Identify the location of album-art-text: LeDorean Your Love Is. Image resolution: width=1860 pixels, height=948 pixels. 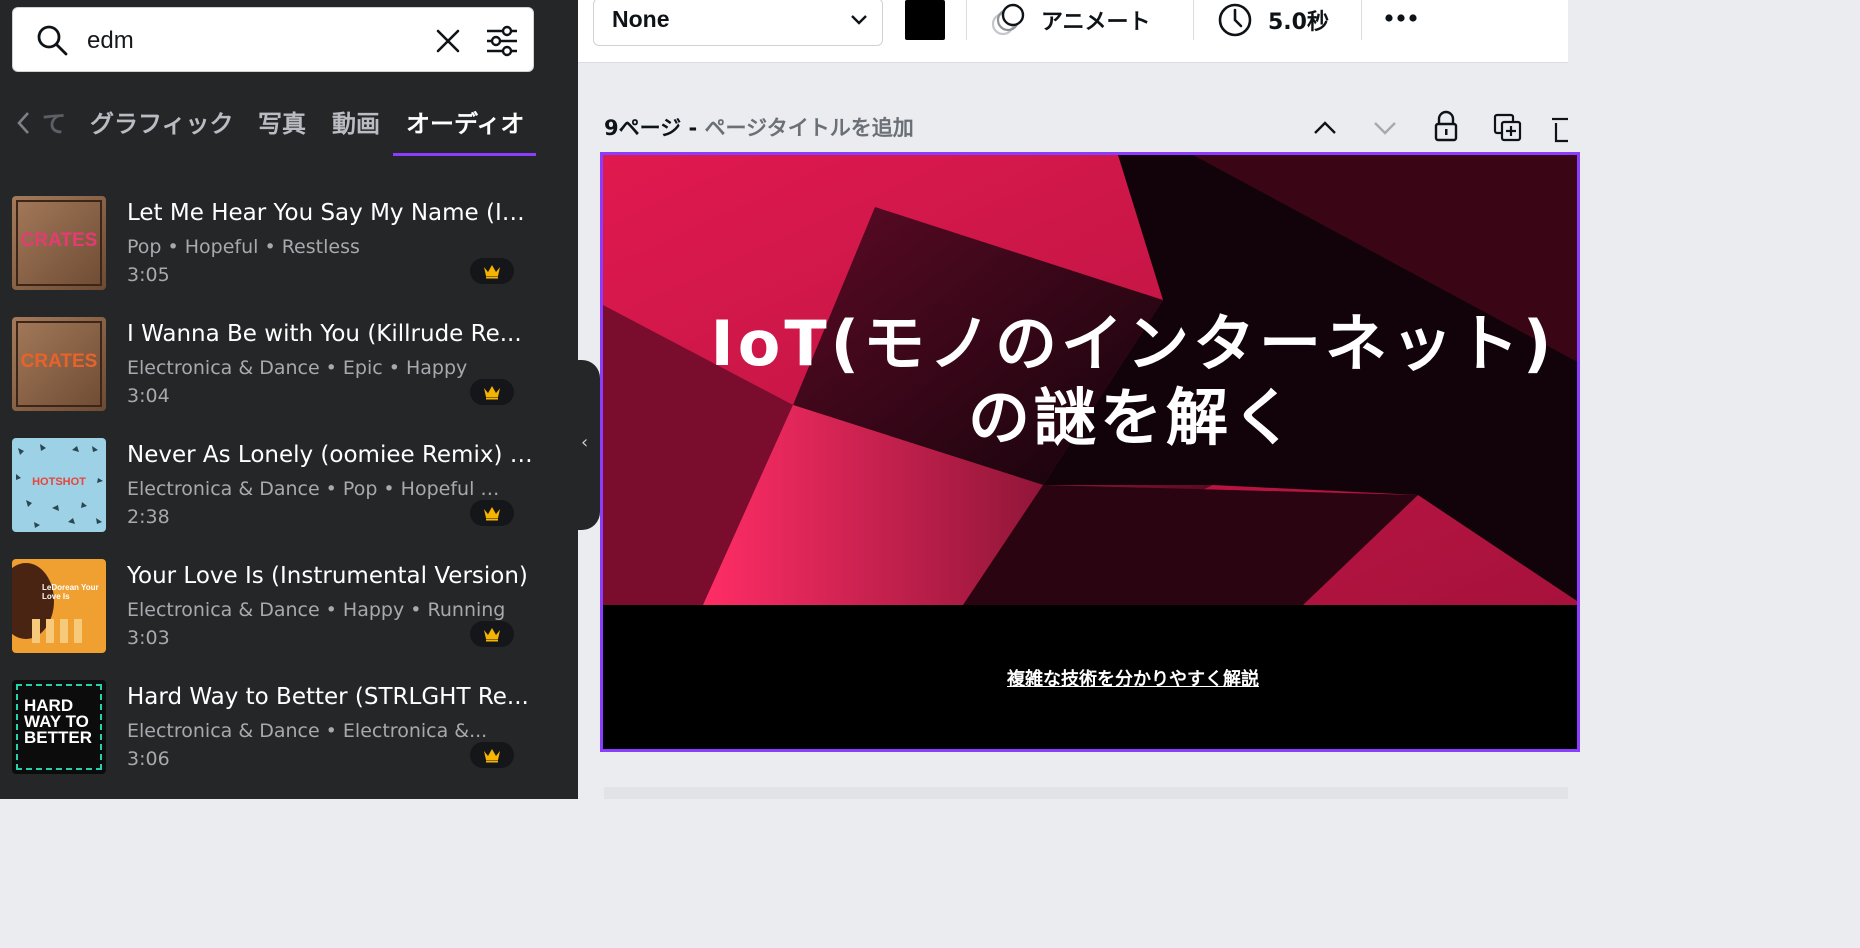
(70, 592).